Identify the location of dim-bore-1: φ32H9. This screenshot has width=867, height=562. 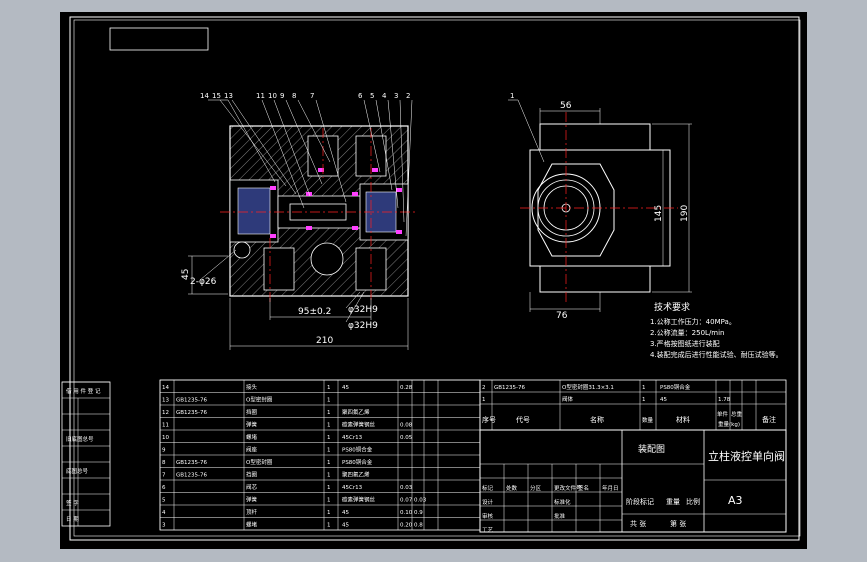
(363, 310).